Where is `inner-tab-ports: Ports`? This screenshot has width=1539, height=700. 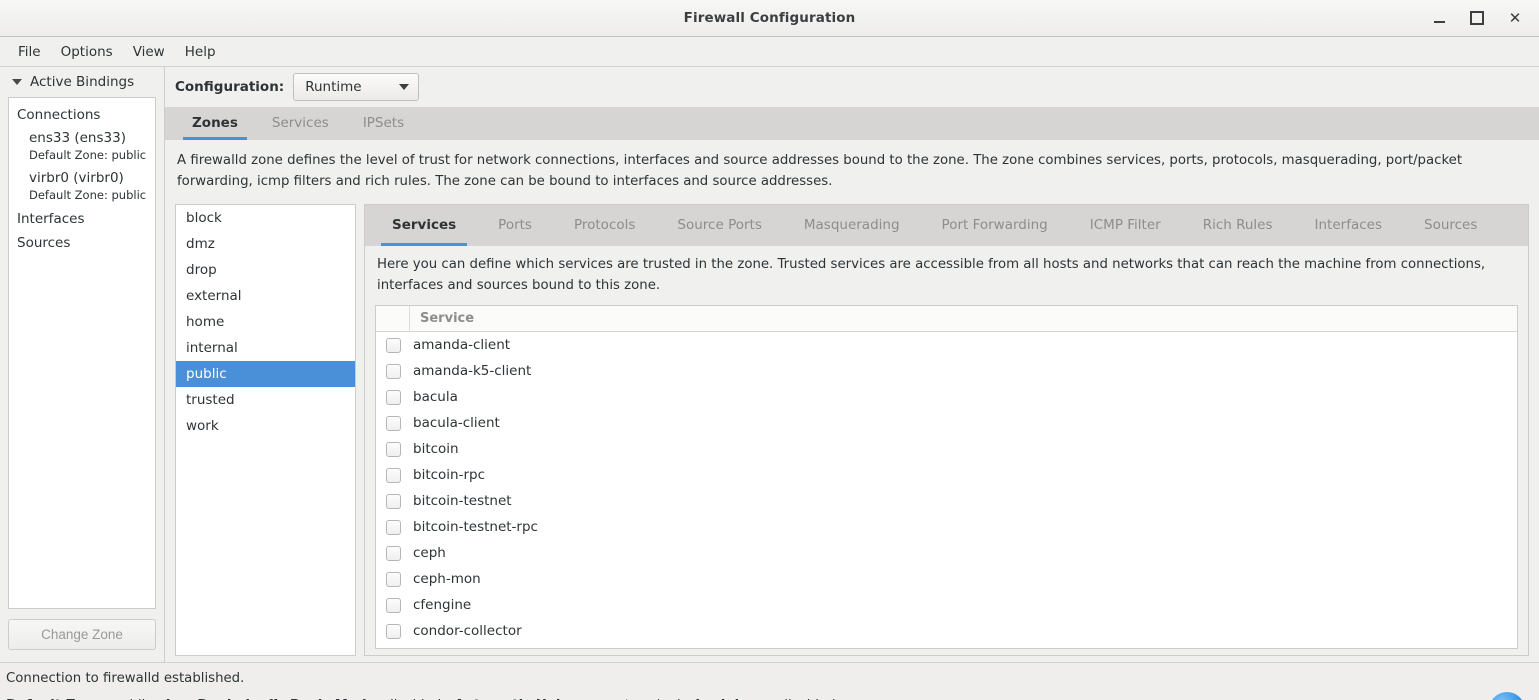
inner-tab-ports: Ports is located at coordinates (515, 225).